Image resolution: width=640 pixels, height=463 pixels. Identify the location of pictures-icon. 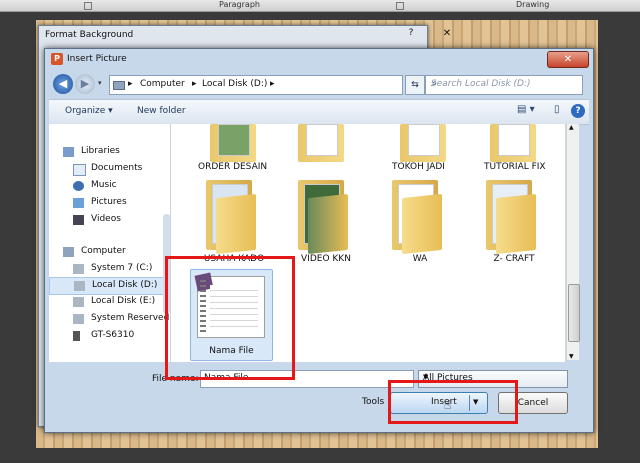
(78, 203).